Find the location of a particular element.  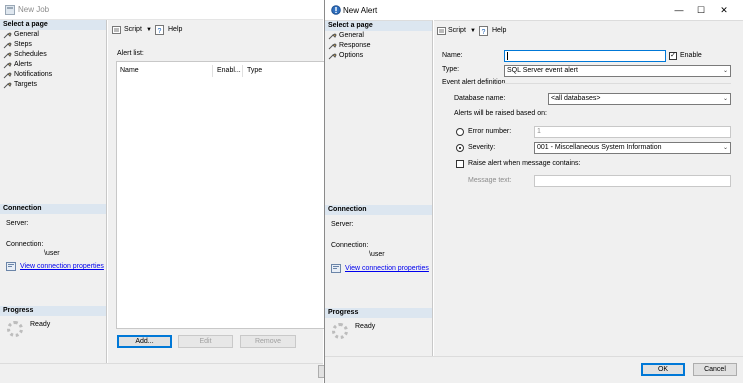

page-label: Options is located at coordinates (351, 55).